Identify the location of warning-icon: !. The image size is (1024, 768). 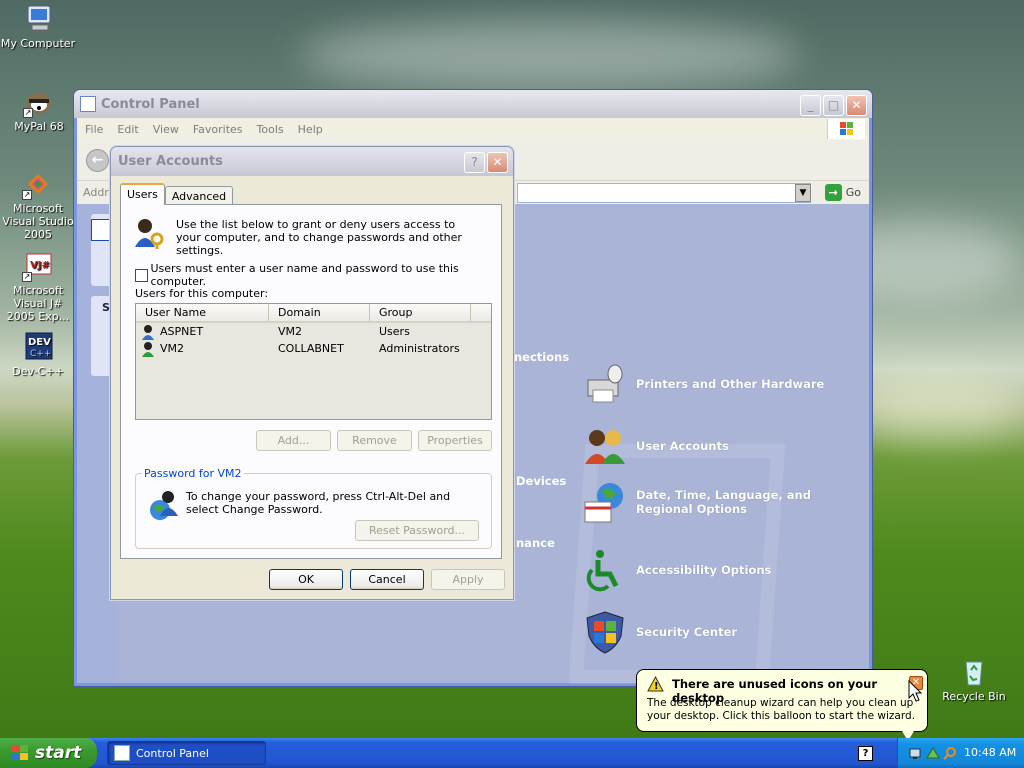
(655, 683).